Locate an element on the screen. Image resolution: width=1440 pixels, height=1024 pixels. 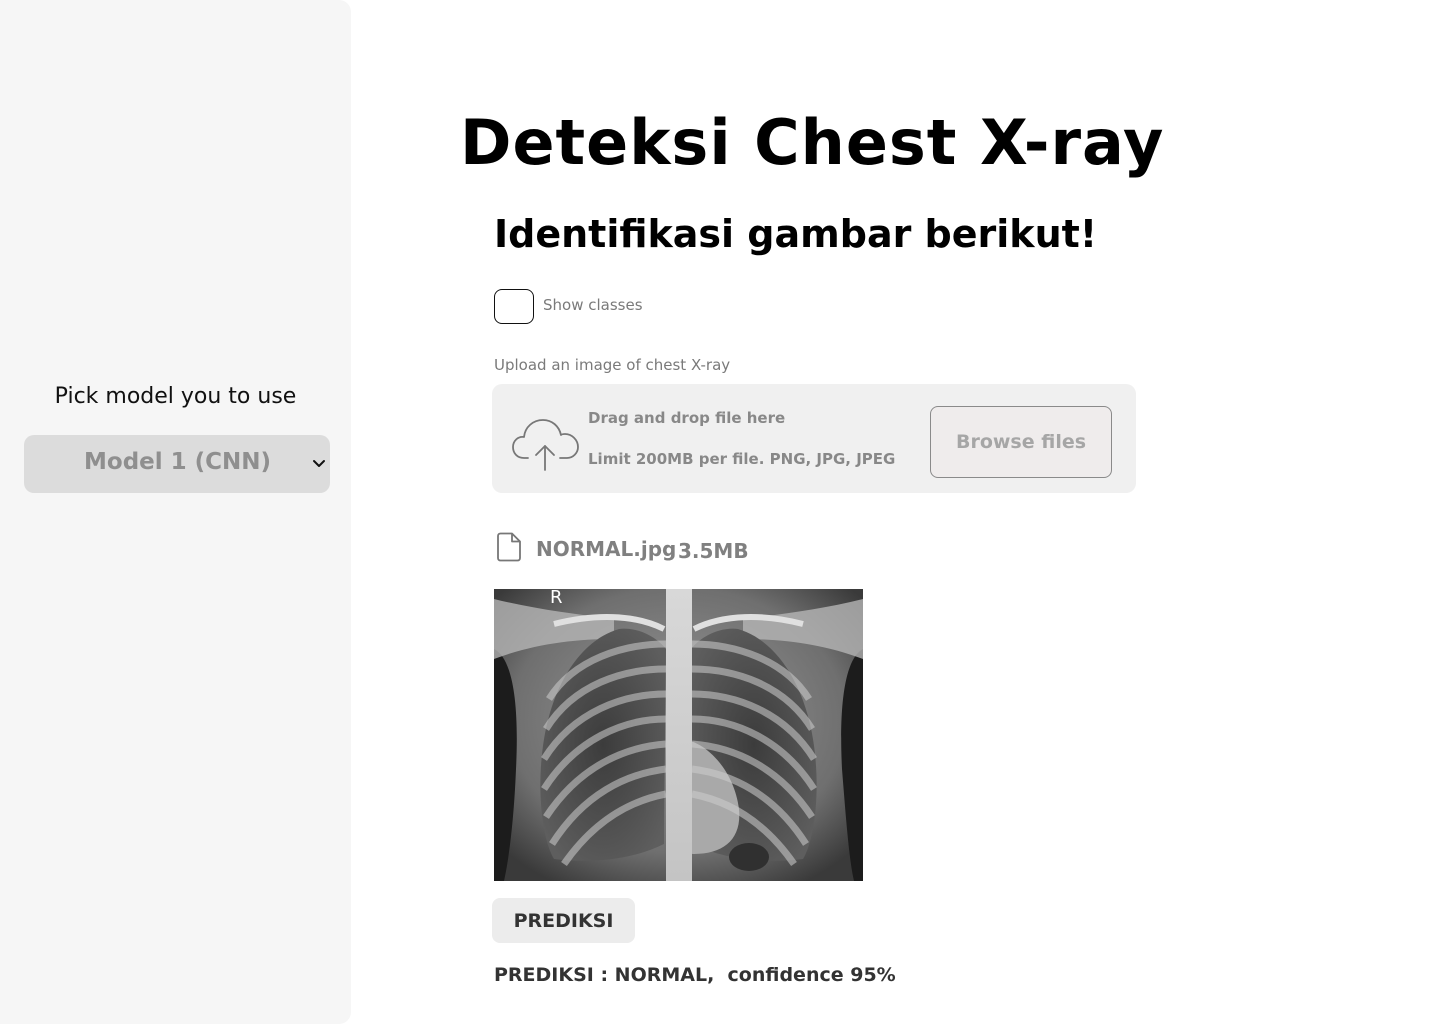
model-select: Model 1 (CNN) is located at coordinates (177, 464).